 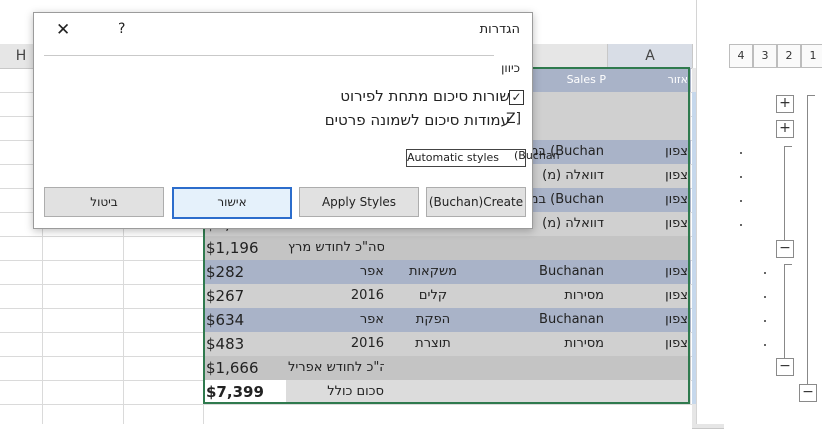 I want to click on column-header-a-label: A, so click(x=650, y=56).